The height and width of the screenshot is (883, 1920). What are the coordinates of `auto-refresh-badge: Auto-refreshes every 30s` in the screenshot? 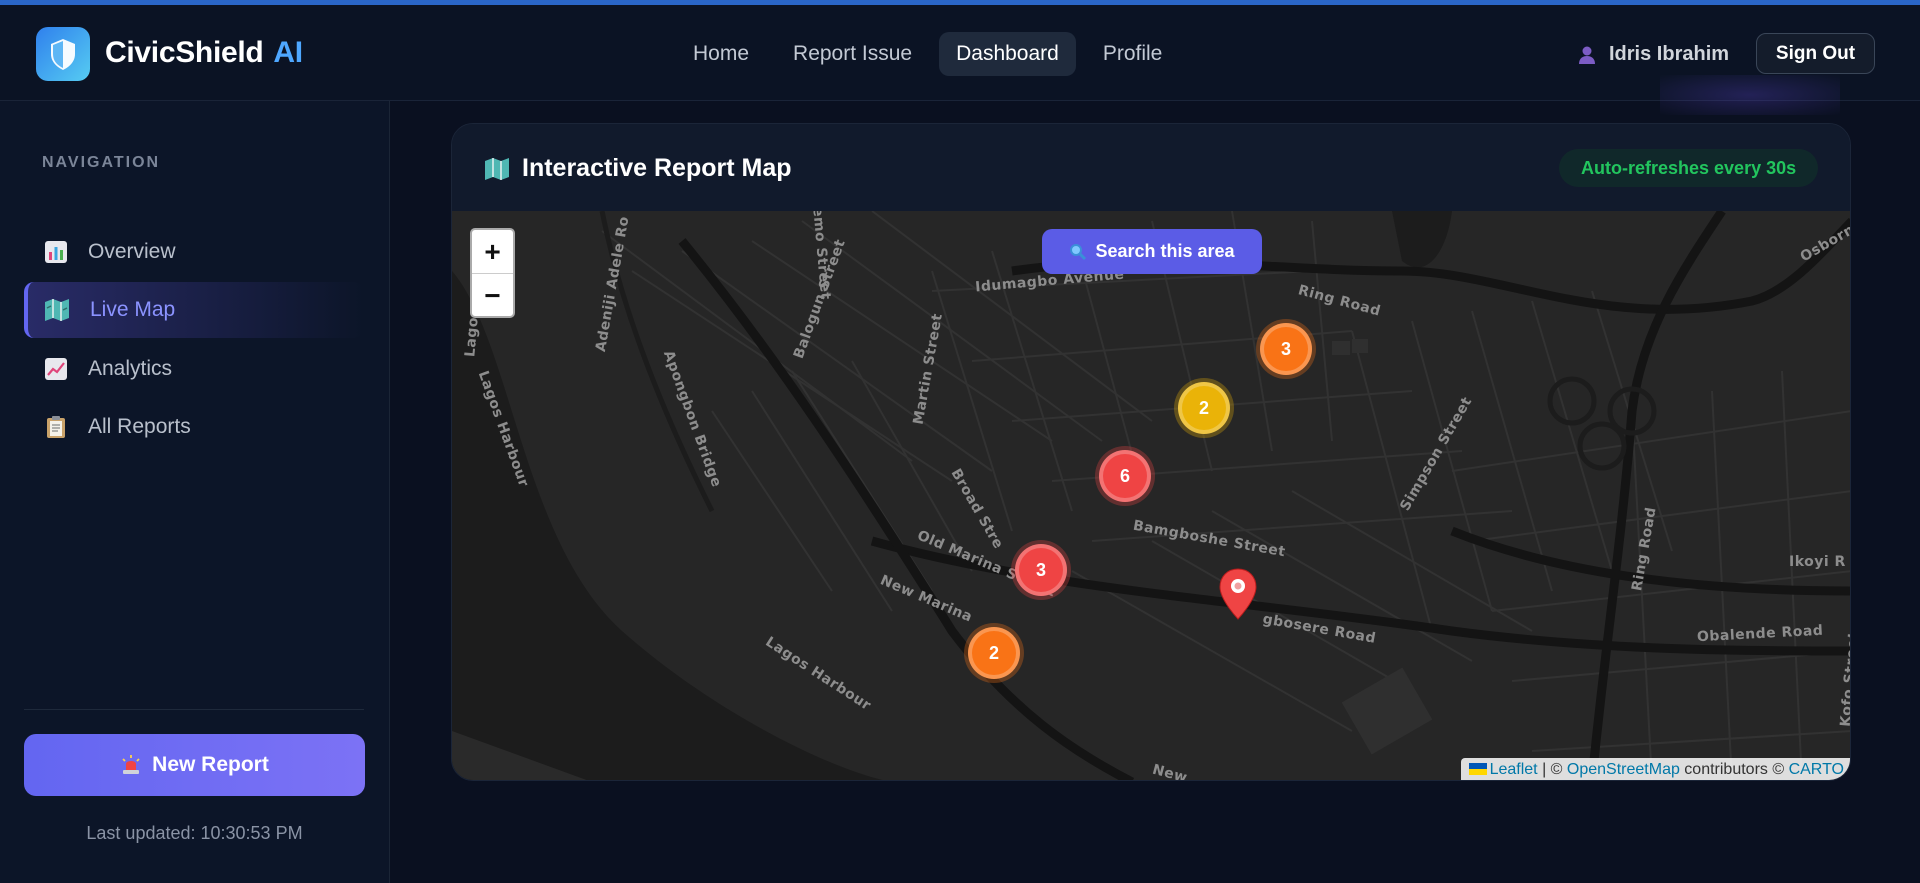 It's located at (1689, 168).